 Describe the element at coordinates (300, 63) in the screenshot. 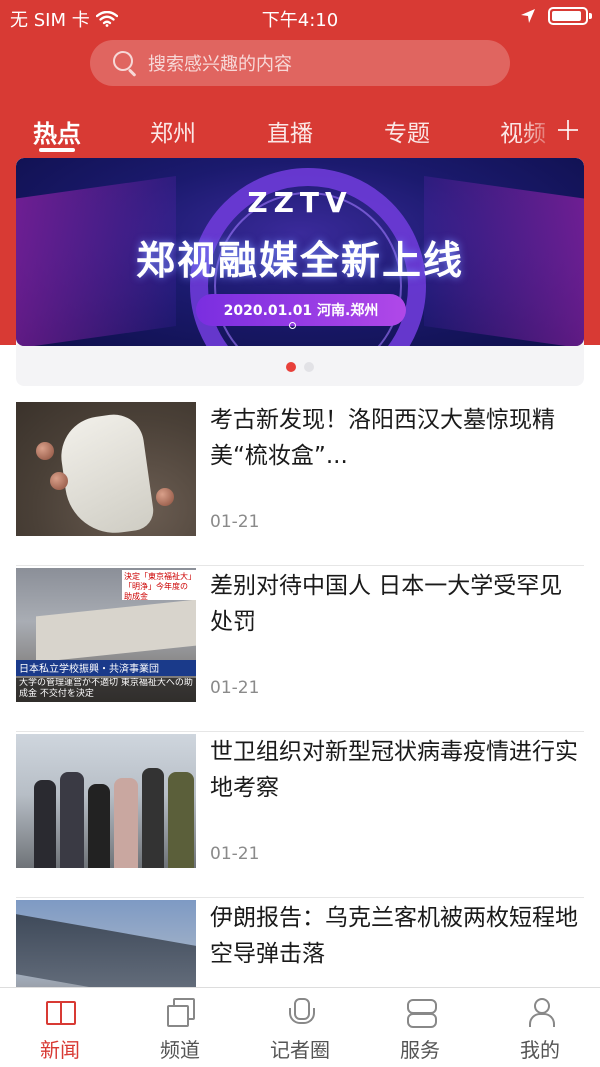

I see `search-bar: 搜索感兴趣的内容` at that location.